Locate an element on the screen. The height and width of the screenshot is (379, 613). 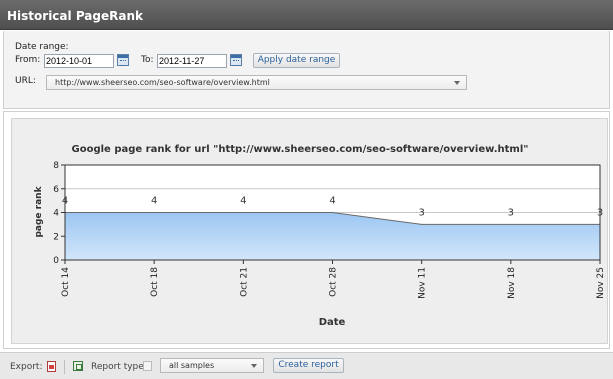
x-tick-label: Oct 28 is located at coordinates (334, 282).